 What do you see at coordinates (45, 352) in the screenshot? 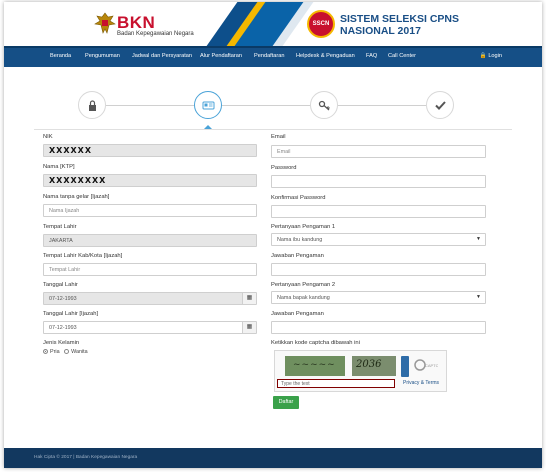
I see `radio-pria` at bounding box center [45, 352].